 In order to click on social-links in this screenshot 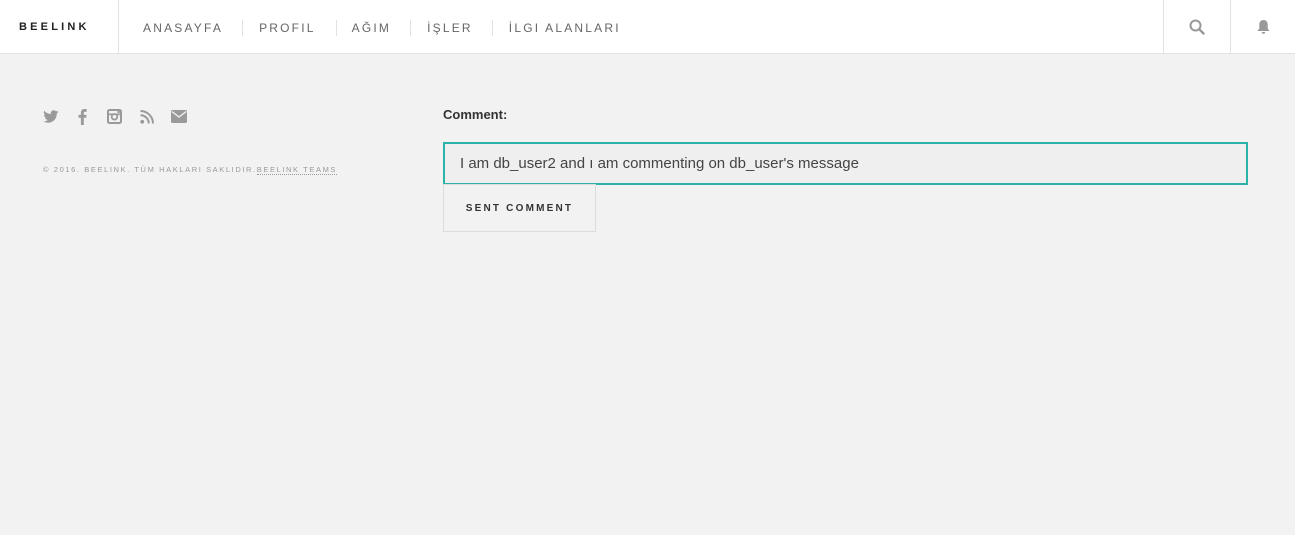, I will do `click(122, 116)`.